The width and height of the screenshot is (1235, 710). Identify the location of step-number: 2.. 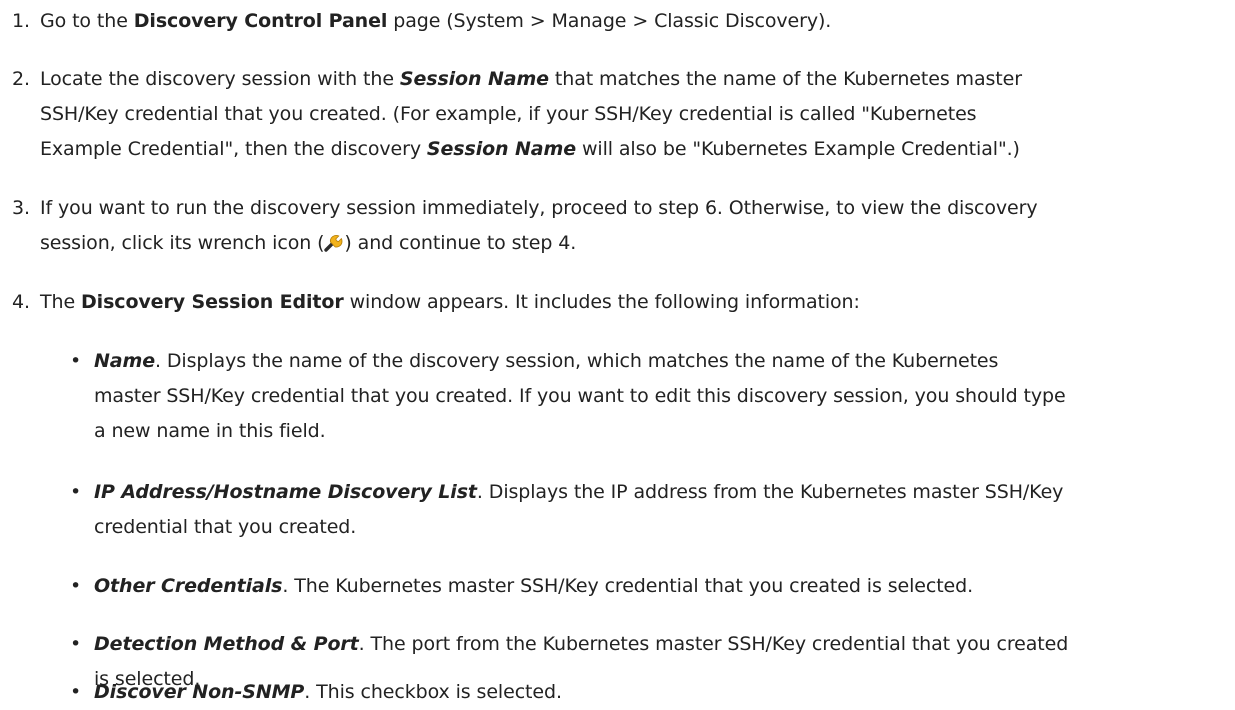
(21, 79).